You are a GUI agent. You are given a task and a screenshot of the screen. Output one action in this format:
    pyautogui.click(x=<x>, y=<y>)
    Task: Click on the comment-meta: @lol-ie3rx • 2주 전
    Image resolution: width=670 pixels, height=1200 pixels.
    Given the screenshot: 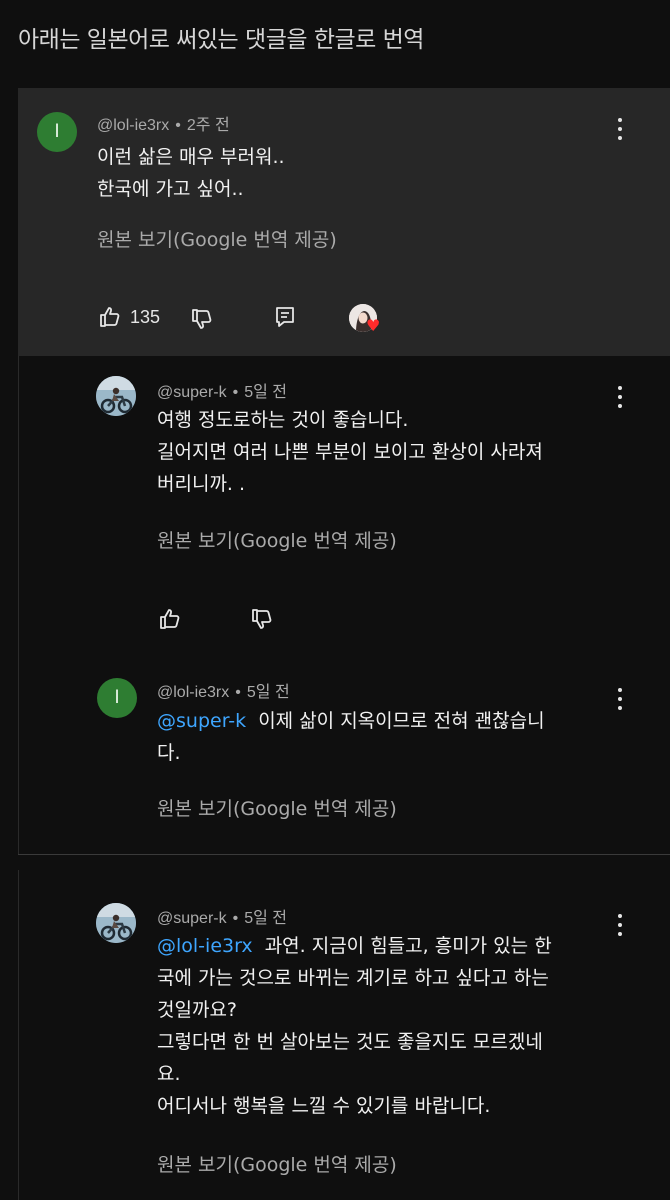 What is the action you would take?
    pyautogui.click(x=163, y=125)
    